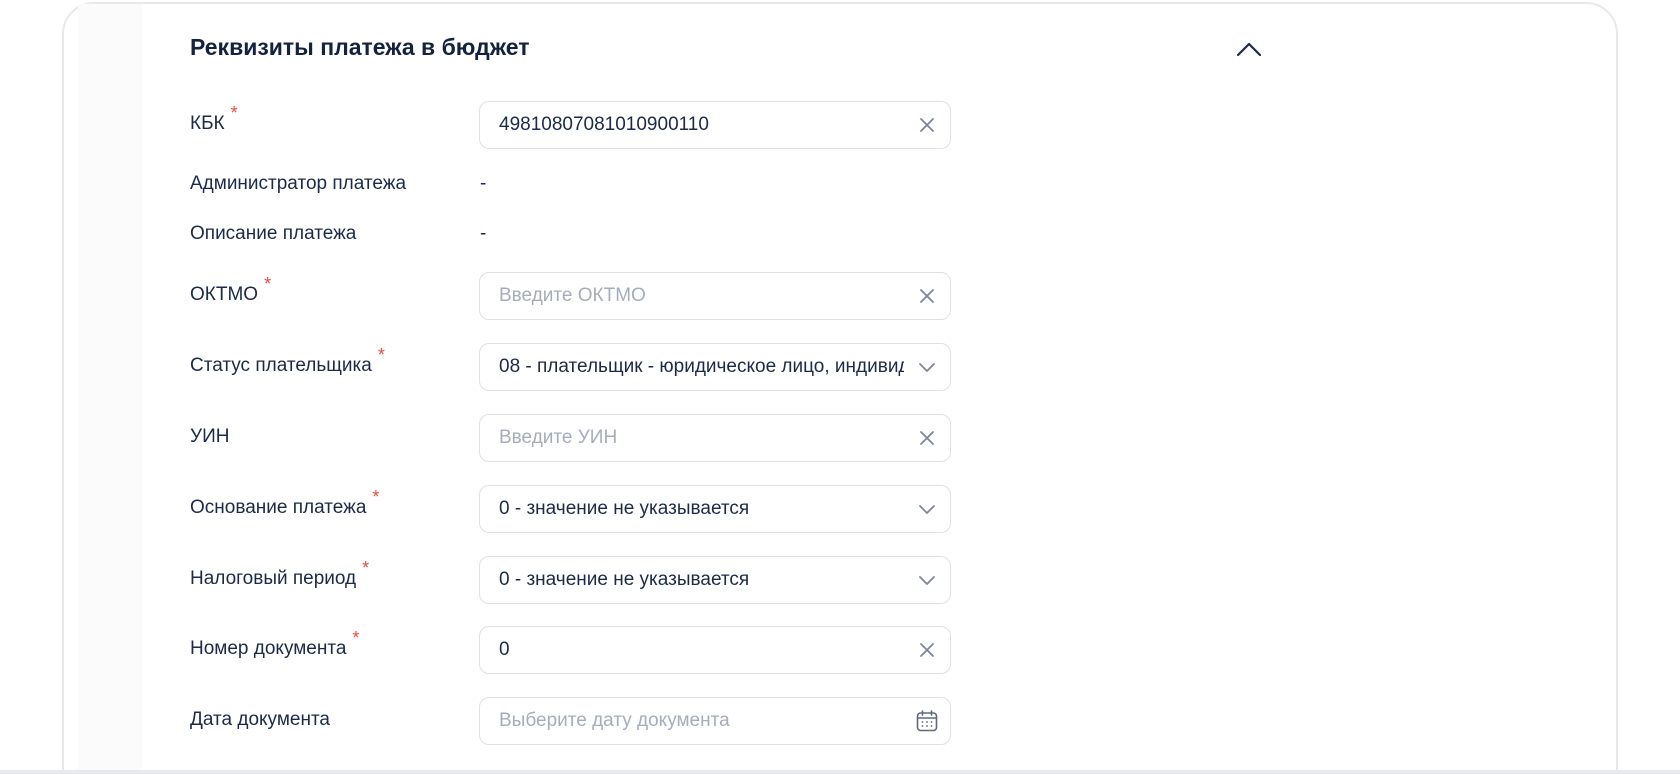 The width and height of the screenshot is (1680, 774). I want to click on oktmo-placeholder: Введите ОКТМО, so click(701, 296).